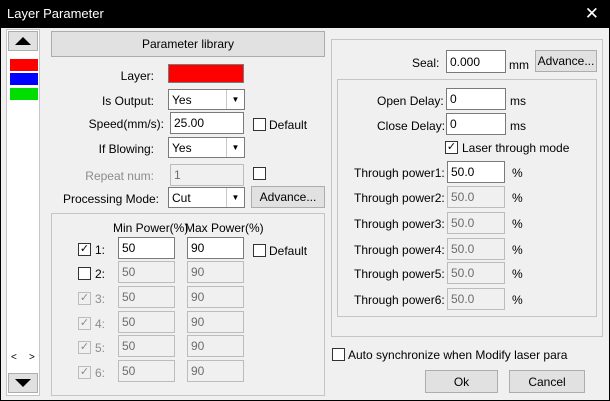 The width and height of the screenshot is (610, 401). I want to click on auto-sync-label: Auto synchronize when Modify laser para, so click(458, 355).